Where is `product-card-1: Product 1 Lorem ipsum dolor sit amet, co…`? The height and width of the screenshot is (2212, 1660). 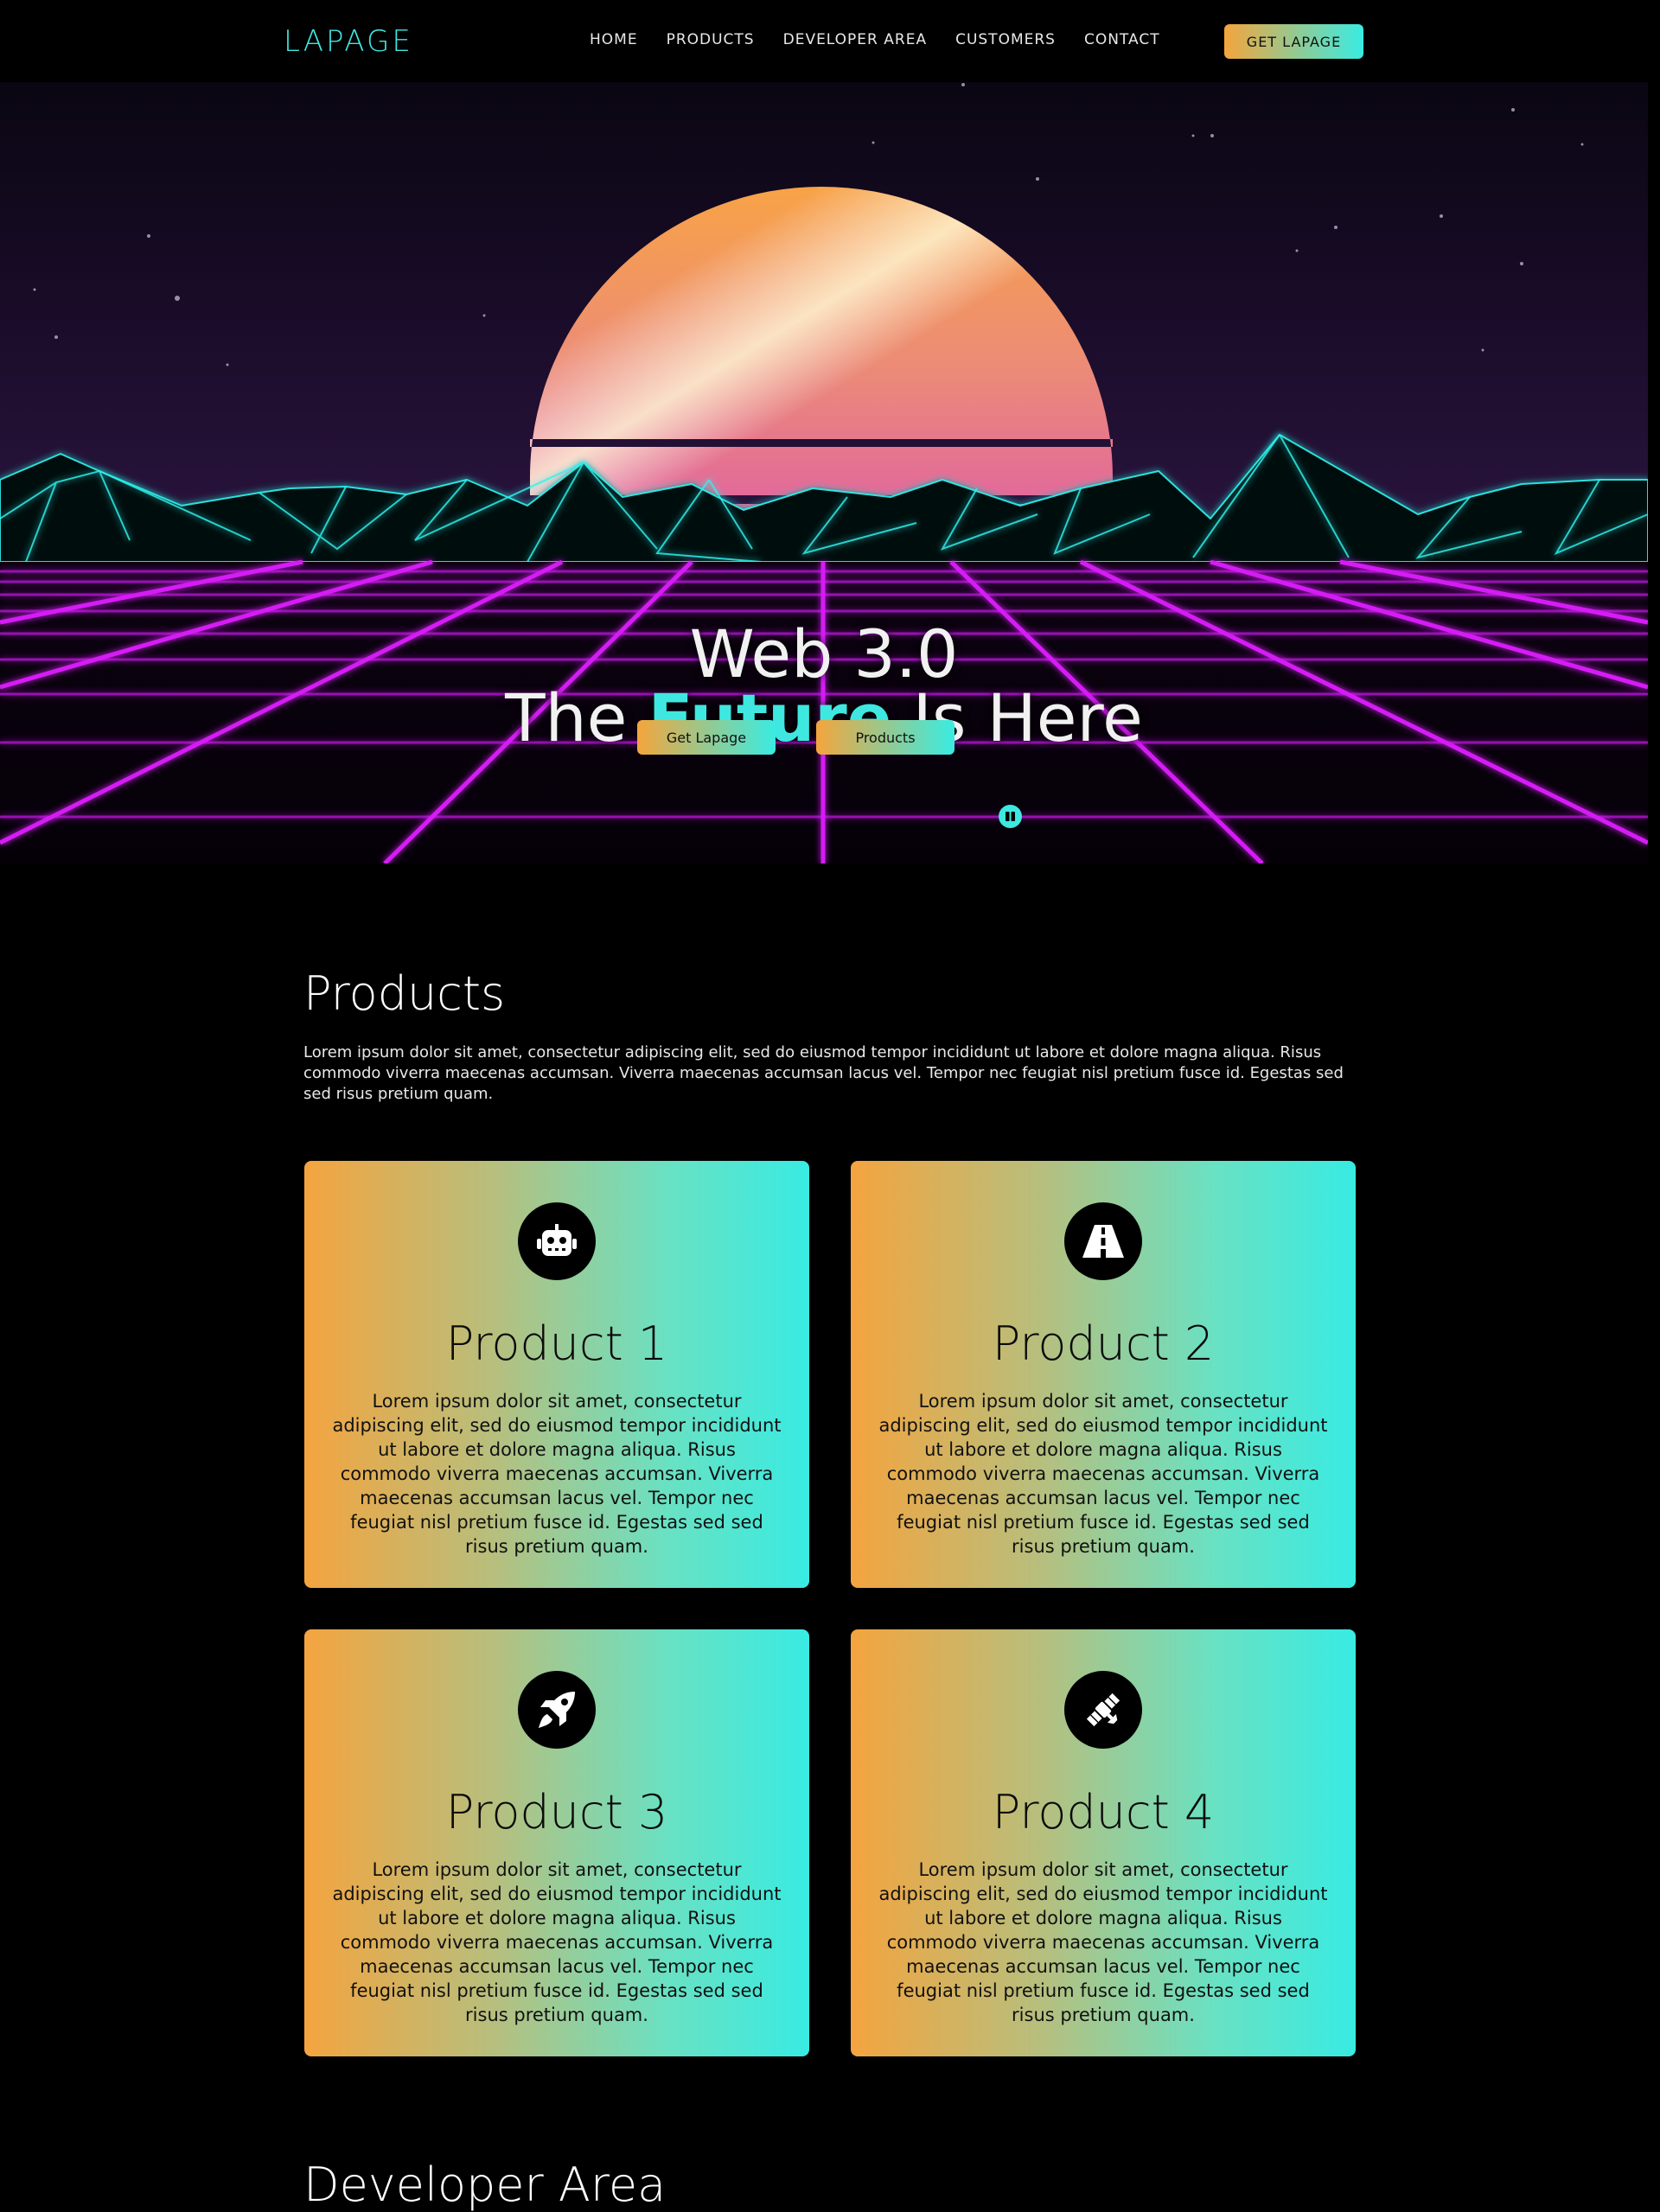 product-card-1: Product 1 Lorem ipsum dolor sit amet, co… is located at coordinates (556, 1374).